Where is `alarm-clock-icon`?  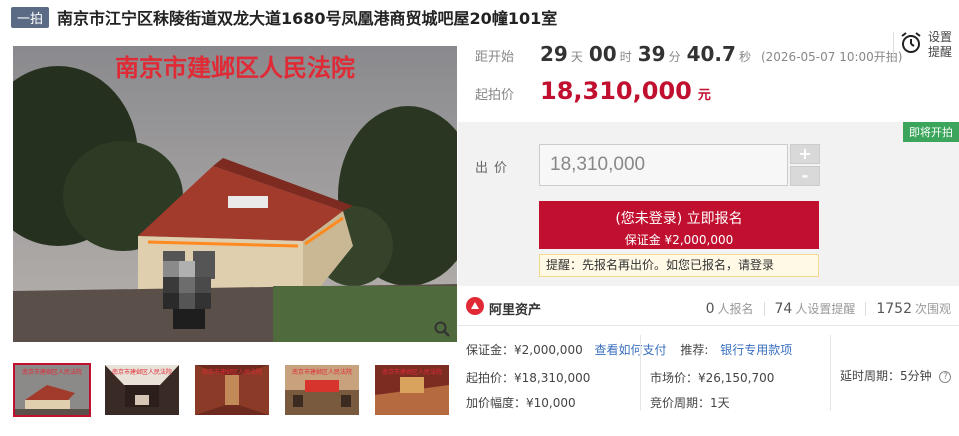 alarm-clock-icon is located at coordinates (911, 45).